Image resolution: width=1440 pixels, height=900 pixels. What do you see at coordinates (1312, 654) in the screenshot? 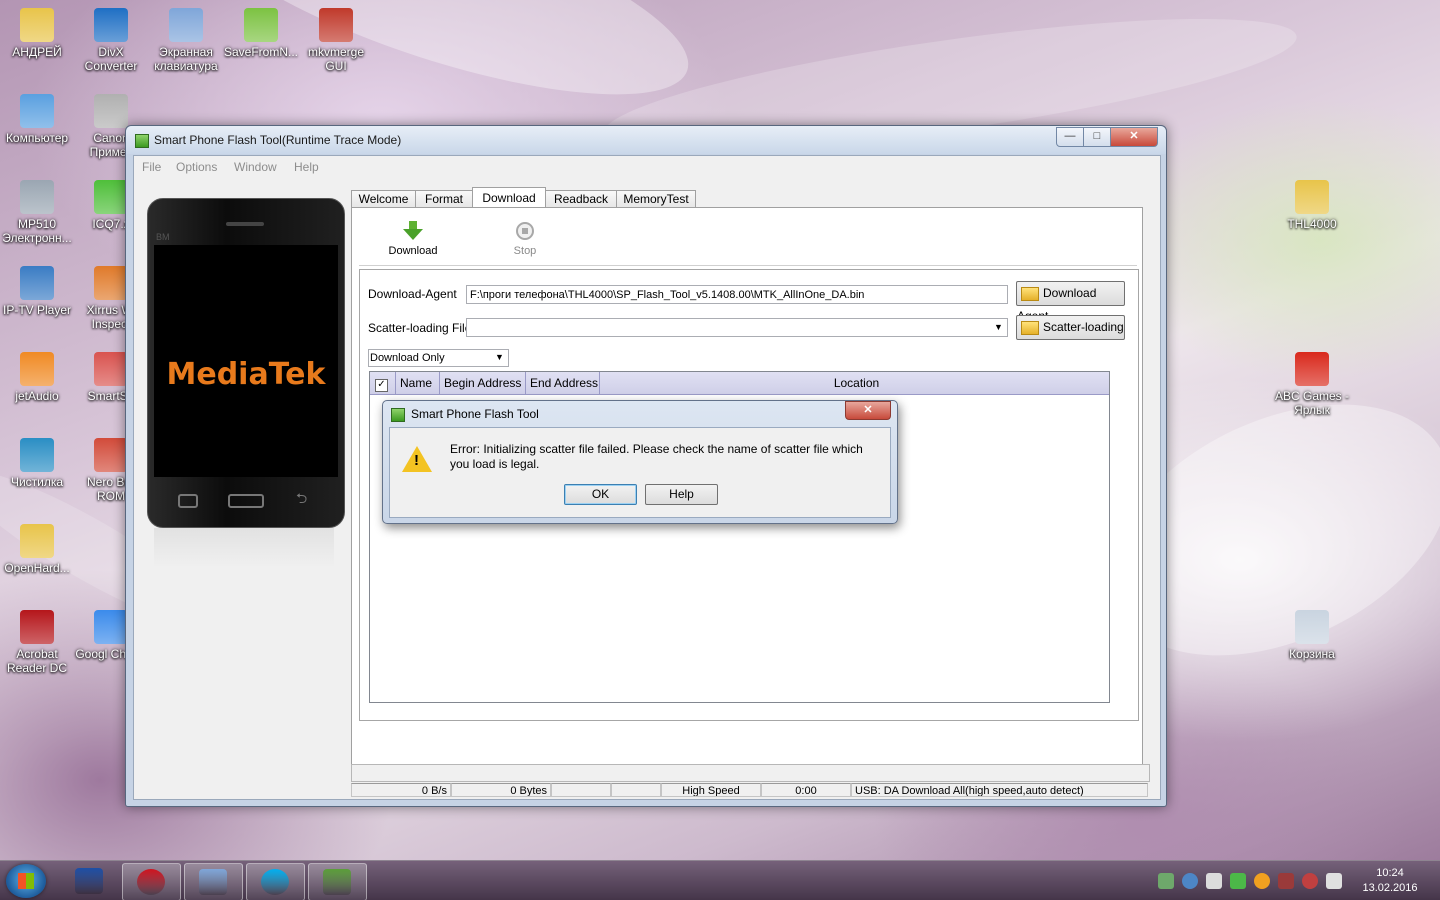
I see `desktop-icon-label: Корзина` at bounding box center [1312, 654].